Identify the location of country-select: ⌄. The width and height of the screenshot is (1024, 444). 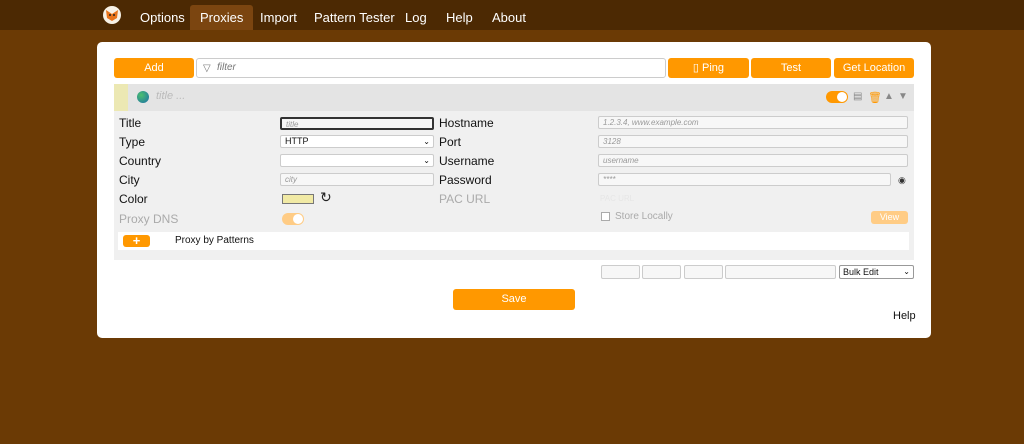
(357, 160).